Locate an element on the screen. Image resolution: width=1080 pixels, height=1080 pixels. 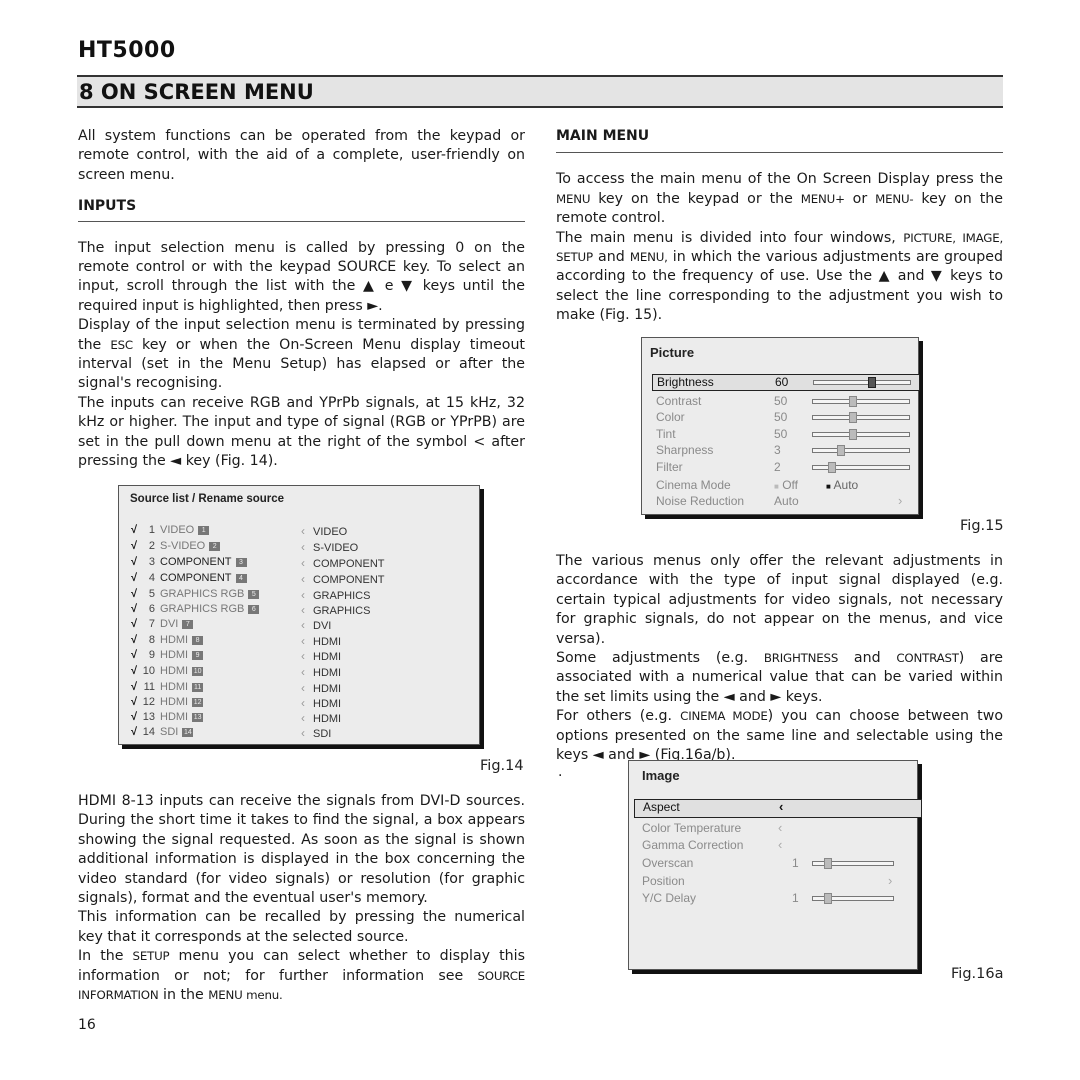
source-number: 11 is located at coordinates (149, 687).